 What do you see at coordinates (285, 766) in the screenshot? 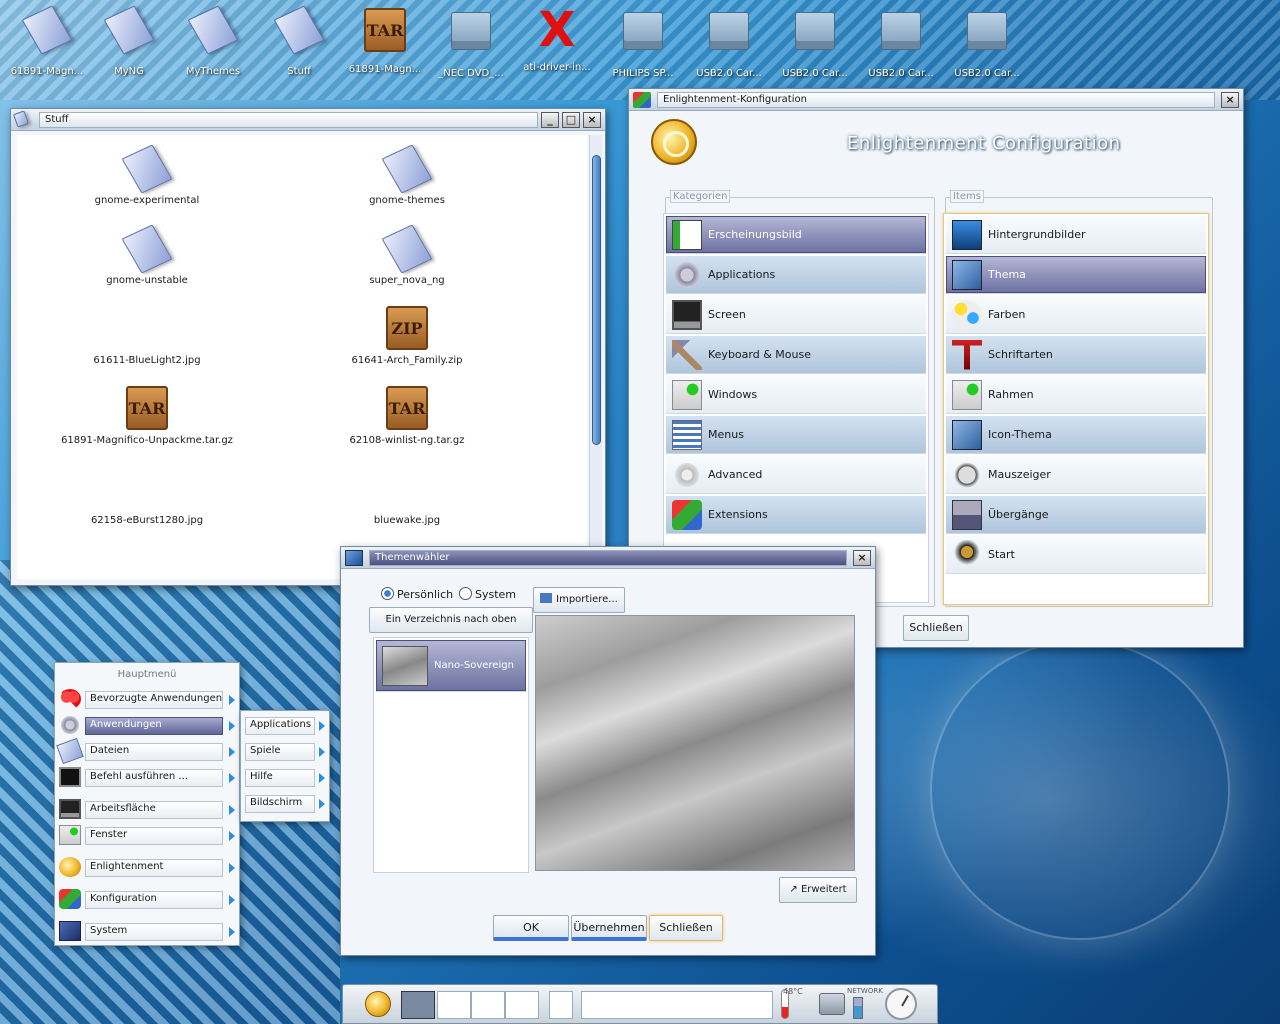
I see `applications-submenu: Applications Spiele Hilfe Bildschirm` at bounding box center [285, 766].